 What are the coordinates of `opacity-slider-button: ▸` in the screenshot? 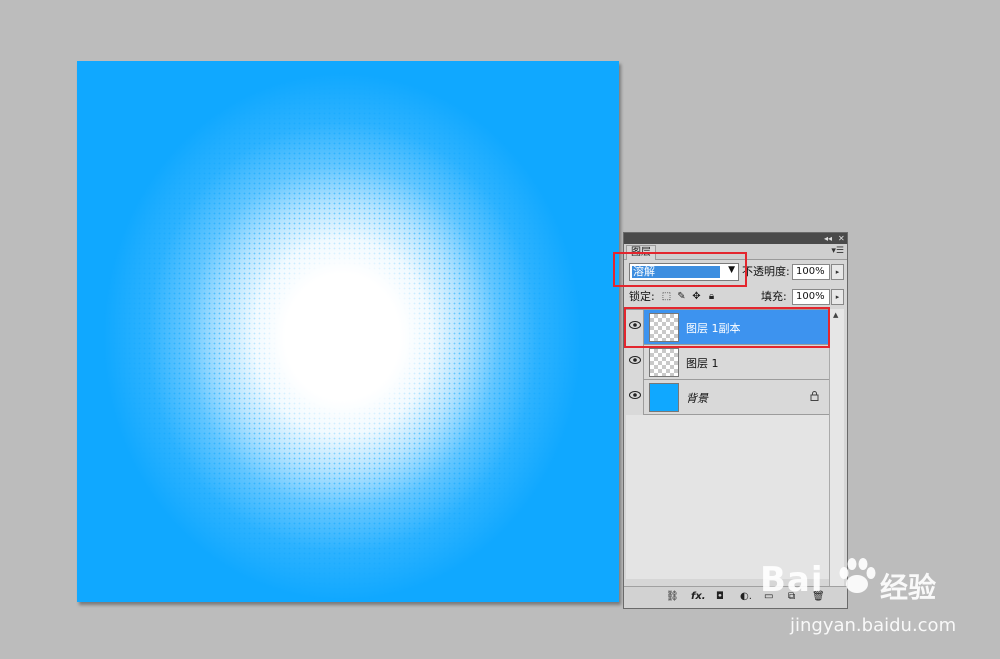 It's located at (837, 272).